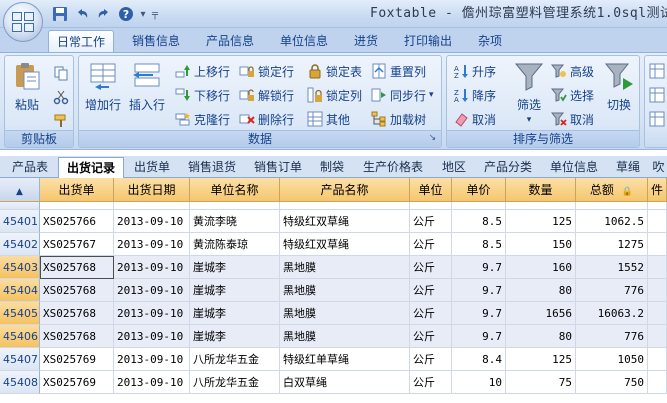 The height and width of the screenshot is (403, 667). I want to click on switch-filter-button: 切换, so click(619, 93).